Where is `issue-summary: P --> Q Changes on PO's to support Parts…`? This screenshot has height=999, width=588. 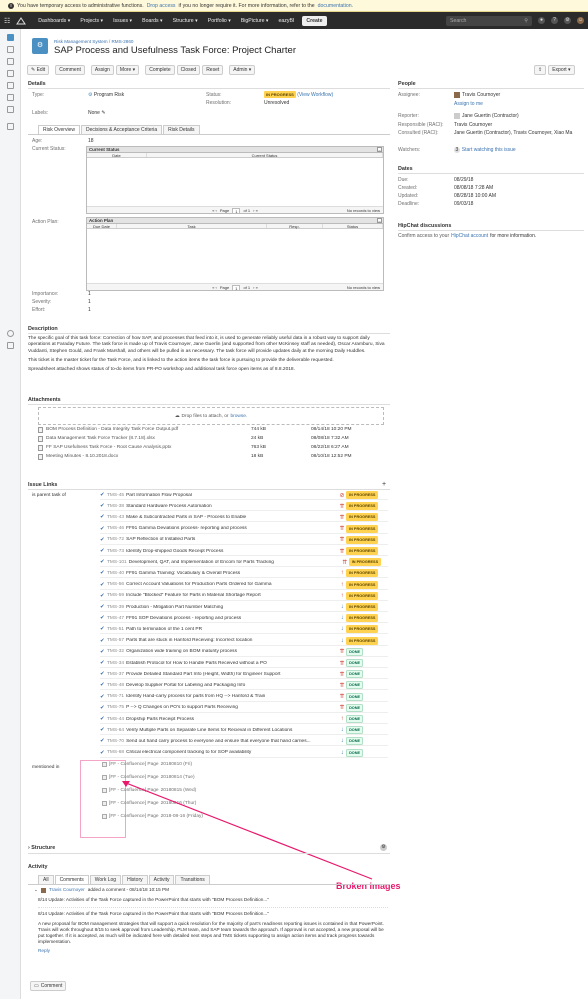 issue-summary: P --> Q Changes on PO's to support Parts… is located at coordinates (232, 707).